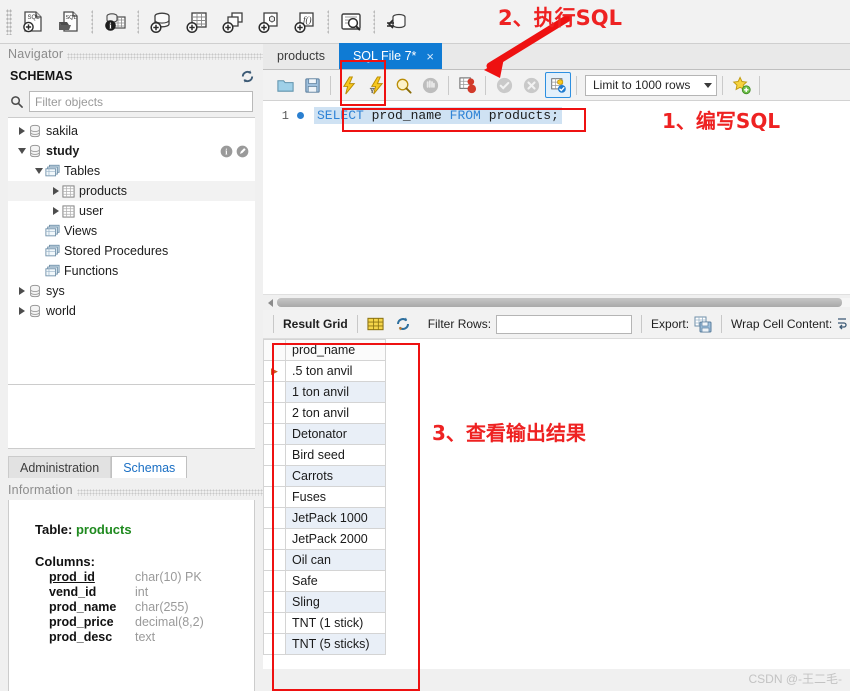  I want to click on toolbar-grip, so click(9, 21).